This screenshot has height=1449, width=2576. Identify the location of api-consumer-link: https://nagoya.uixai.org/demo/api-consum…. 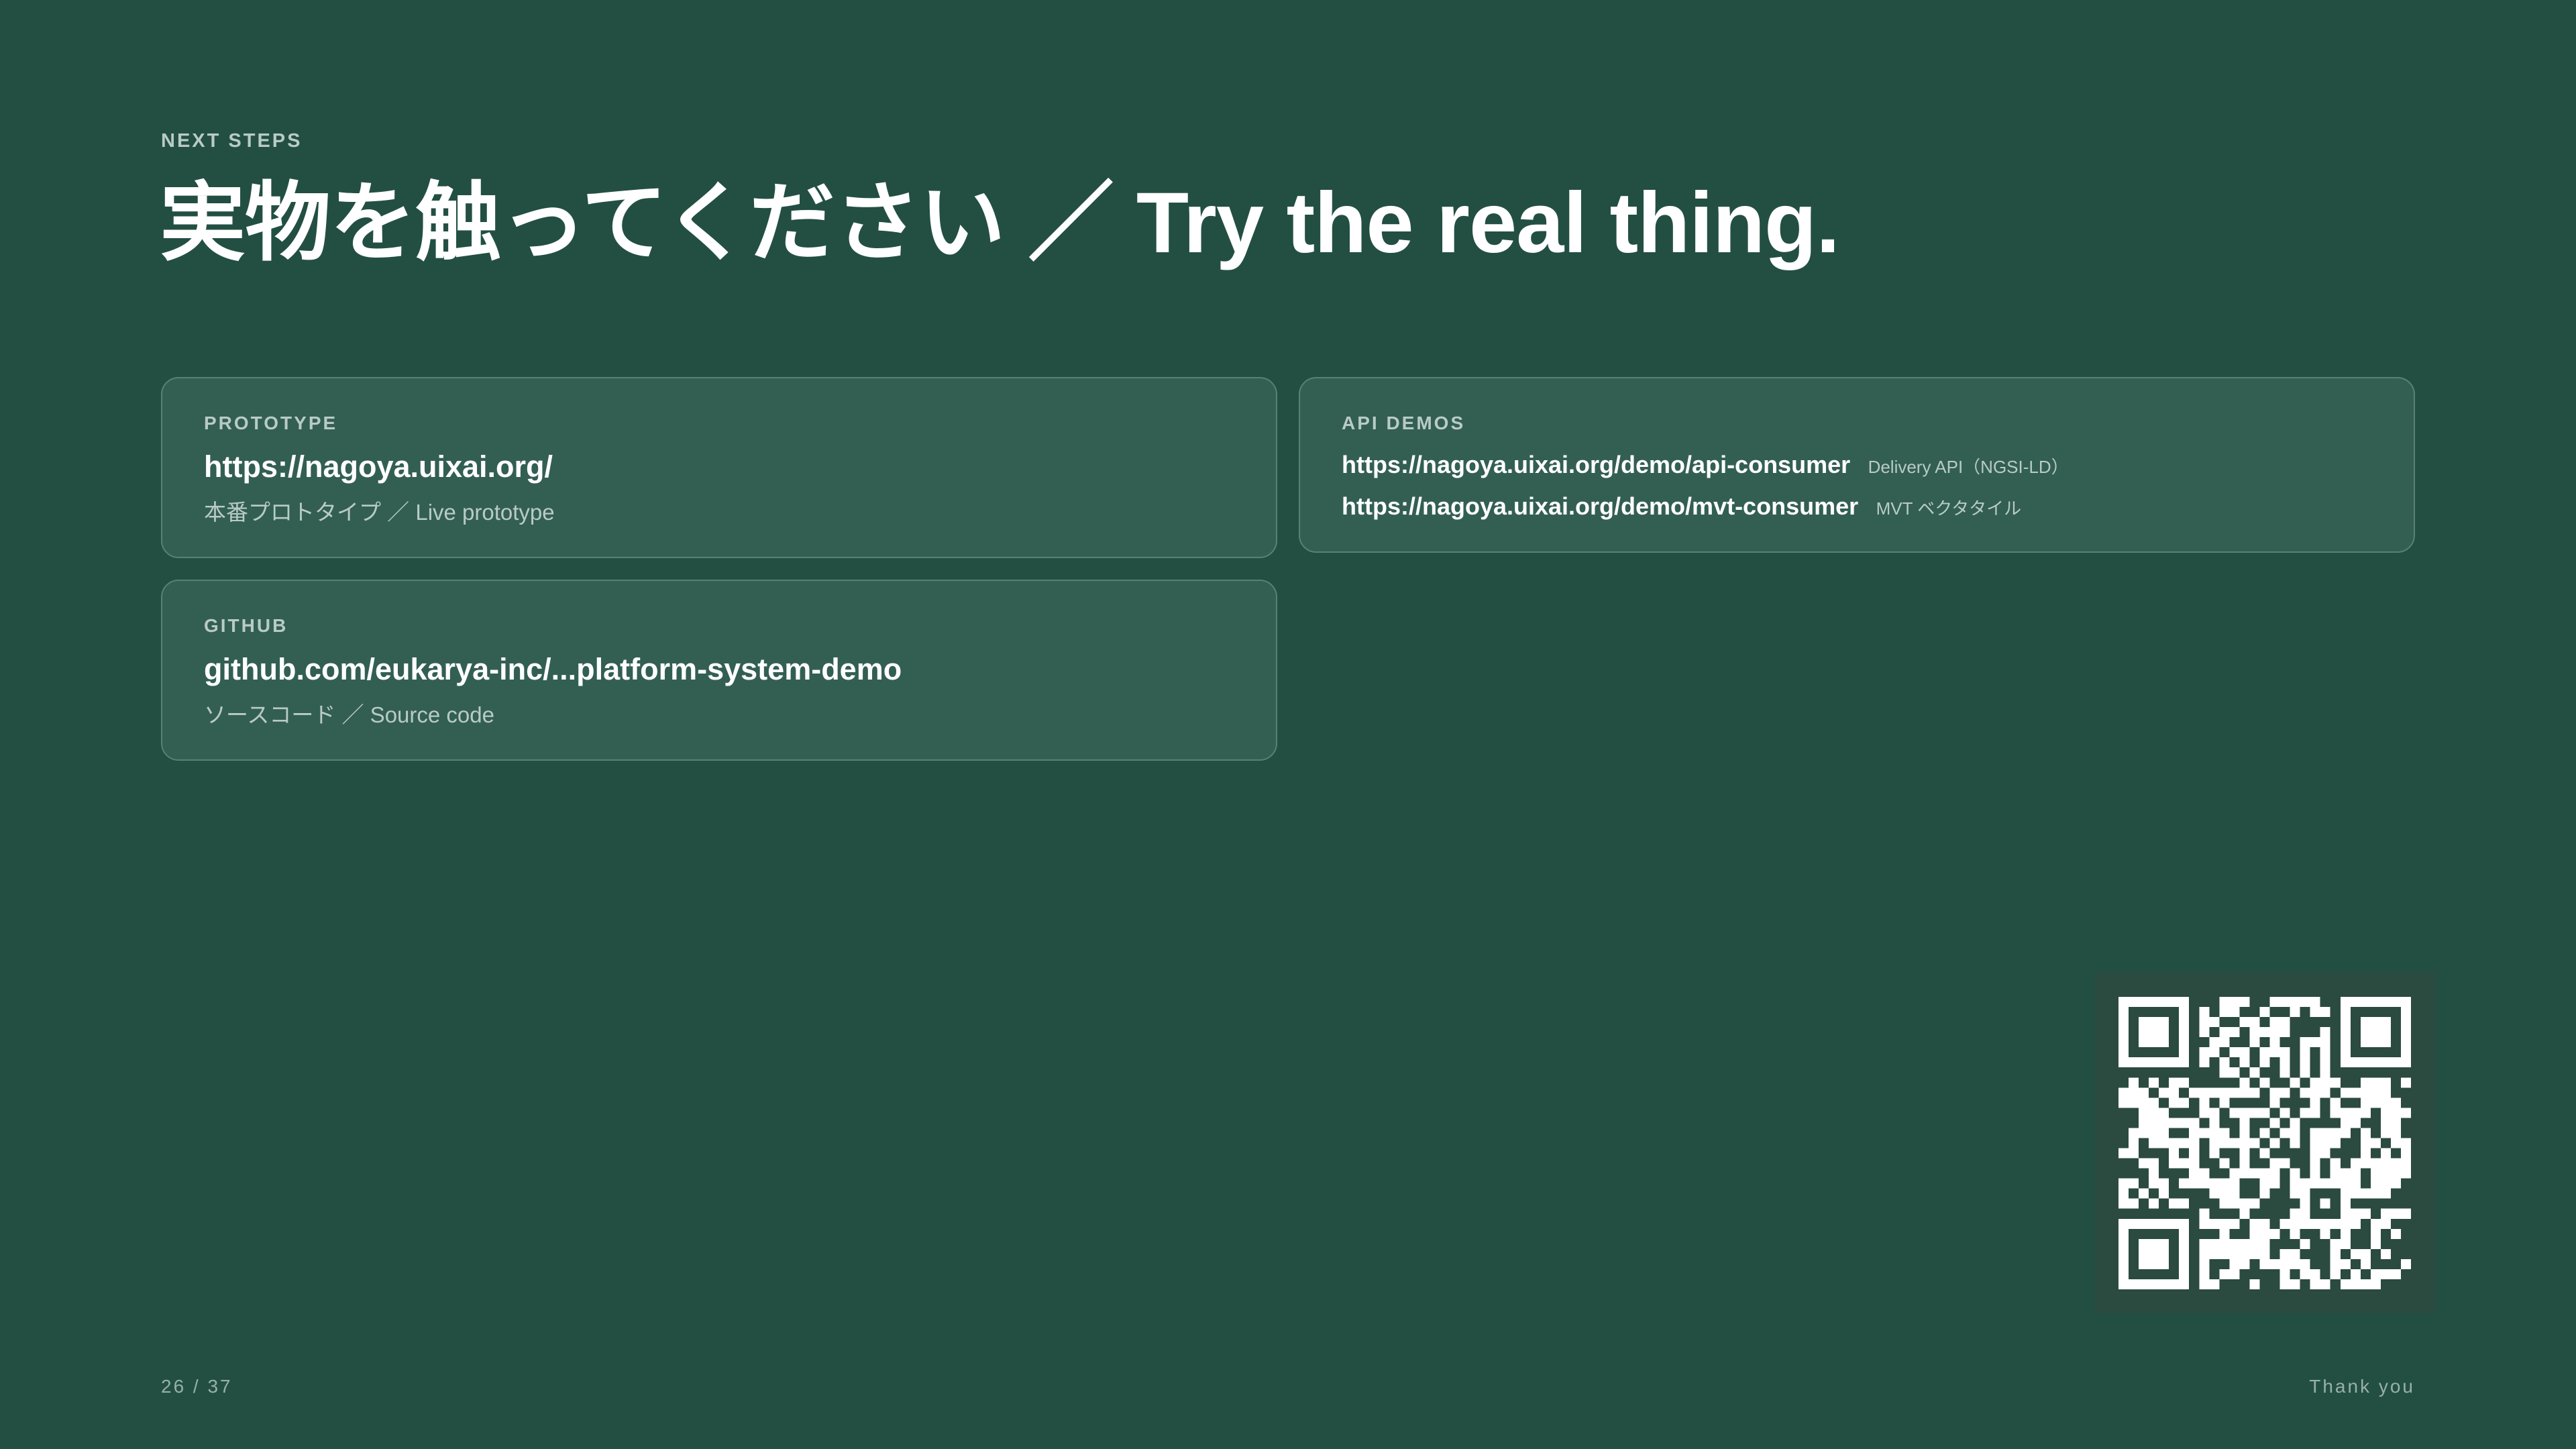
(1596, 464).